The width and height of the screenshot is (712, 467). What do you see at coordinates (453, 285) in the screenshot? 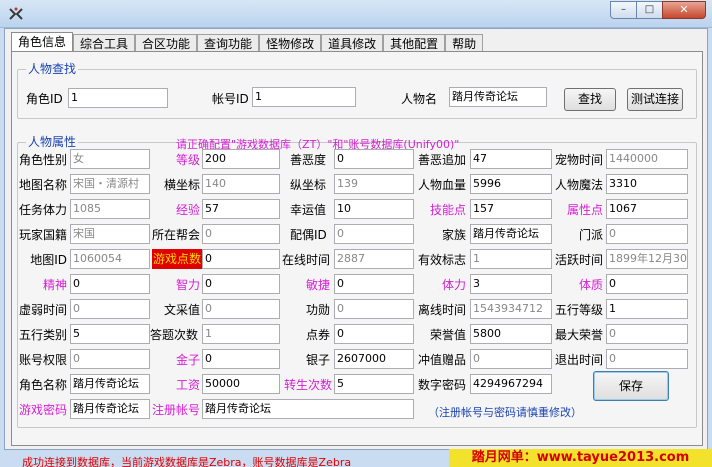
I see `strength-label: 体力` at bounding box center [453, 285].